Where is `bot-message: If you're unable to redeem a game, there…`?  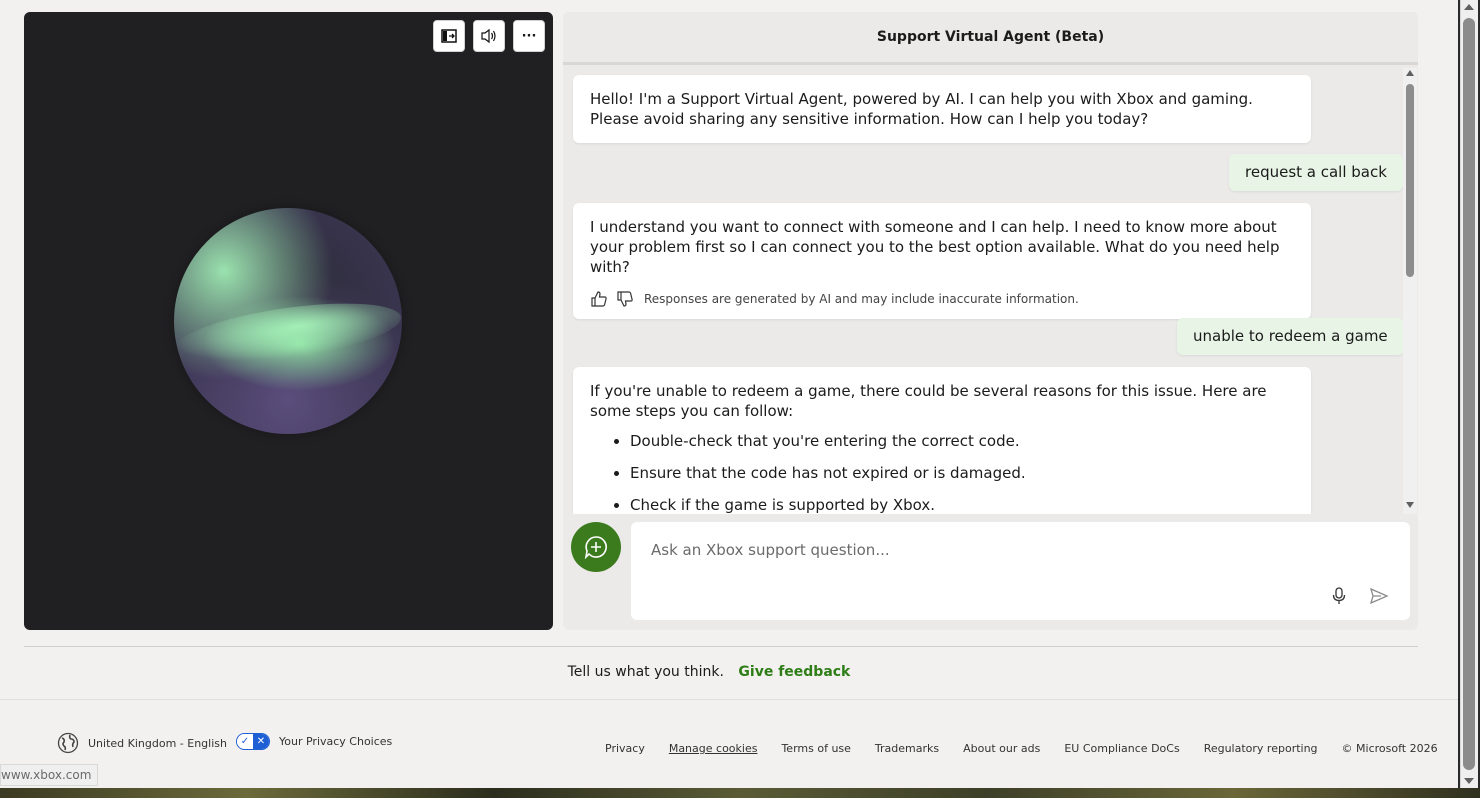
bot-message: If you're unable to redeem a game, there… is located at coordinates (942, 440).